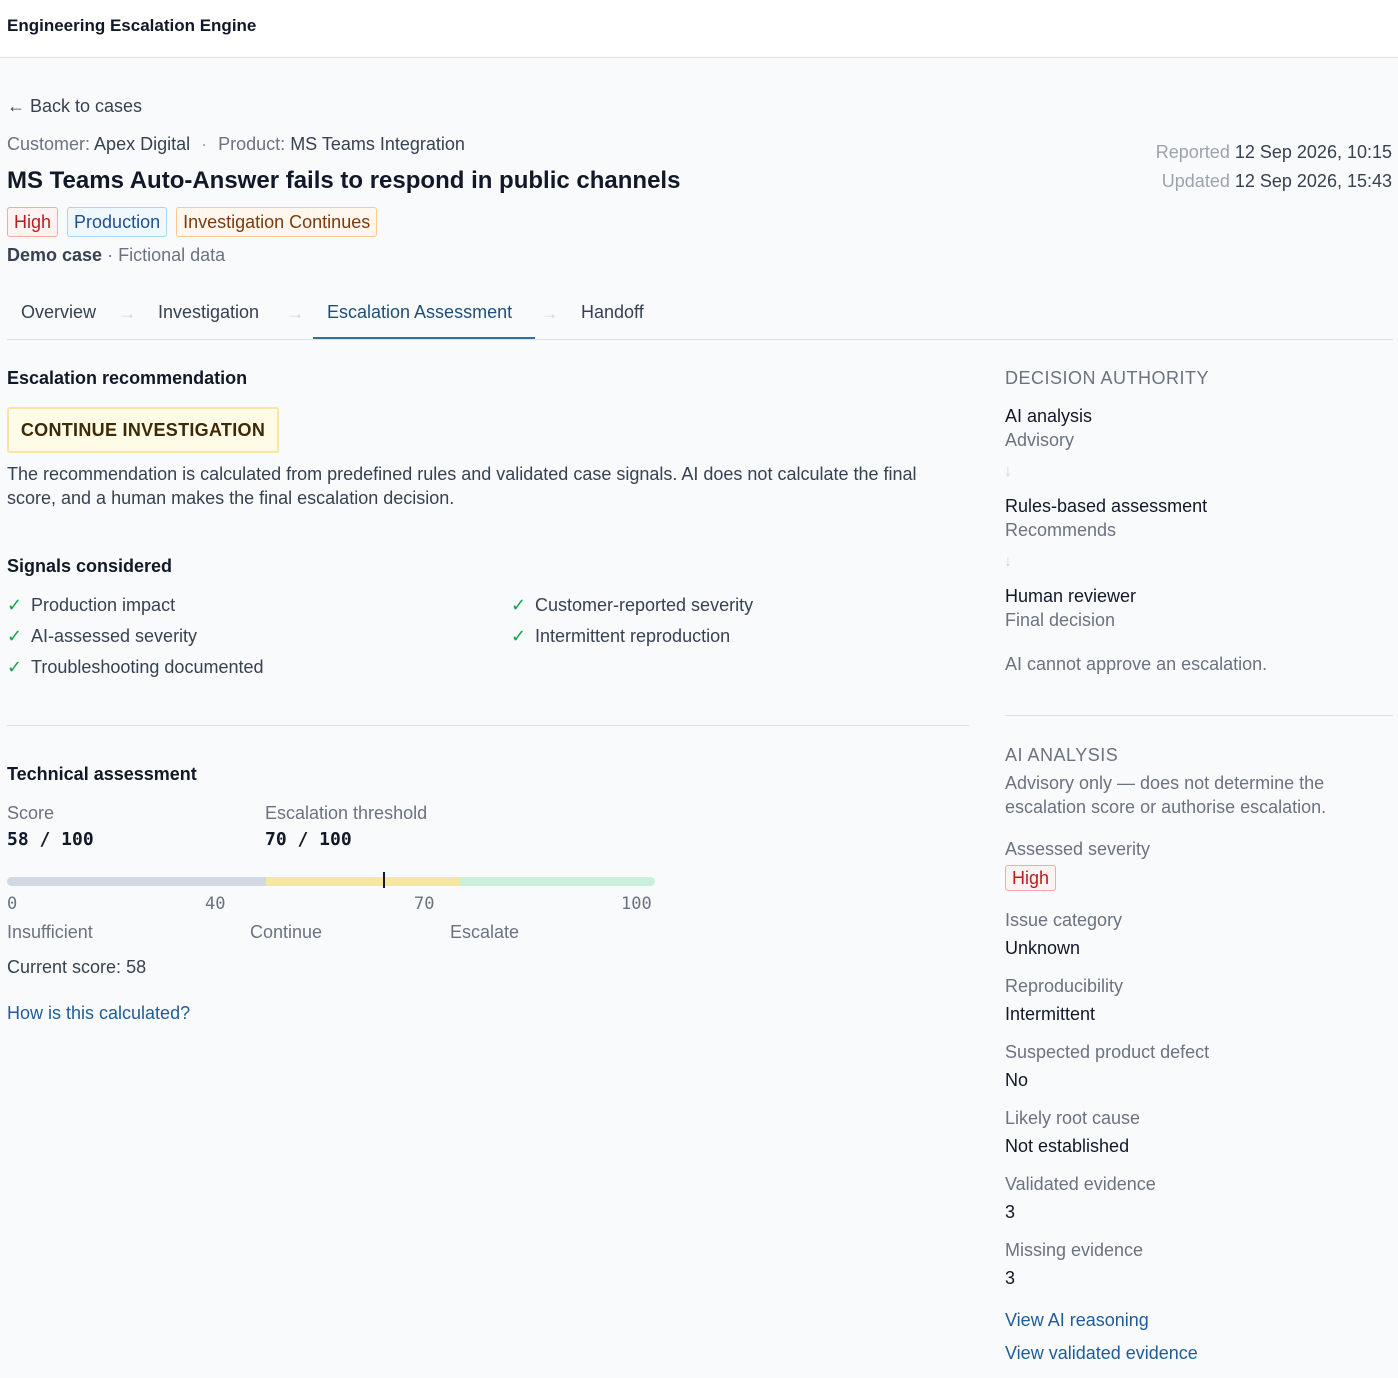  Describe the element at coordinates (1049, 416) in the screenshot. I see `authority-step-title: AI analysis` at that location.